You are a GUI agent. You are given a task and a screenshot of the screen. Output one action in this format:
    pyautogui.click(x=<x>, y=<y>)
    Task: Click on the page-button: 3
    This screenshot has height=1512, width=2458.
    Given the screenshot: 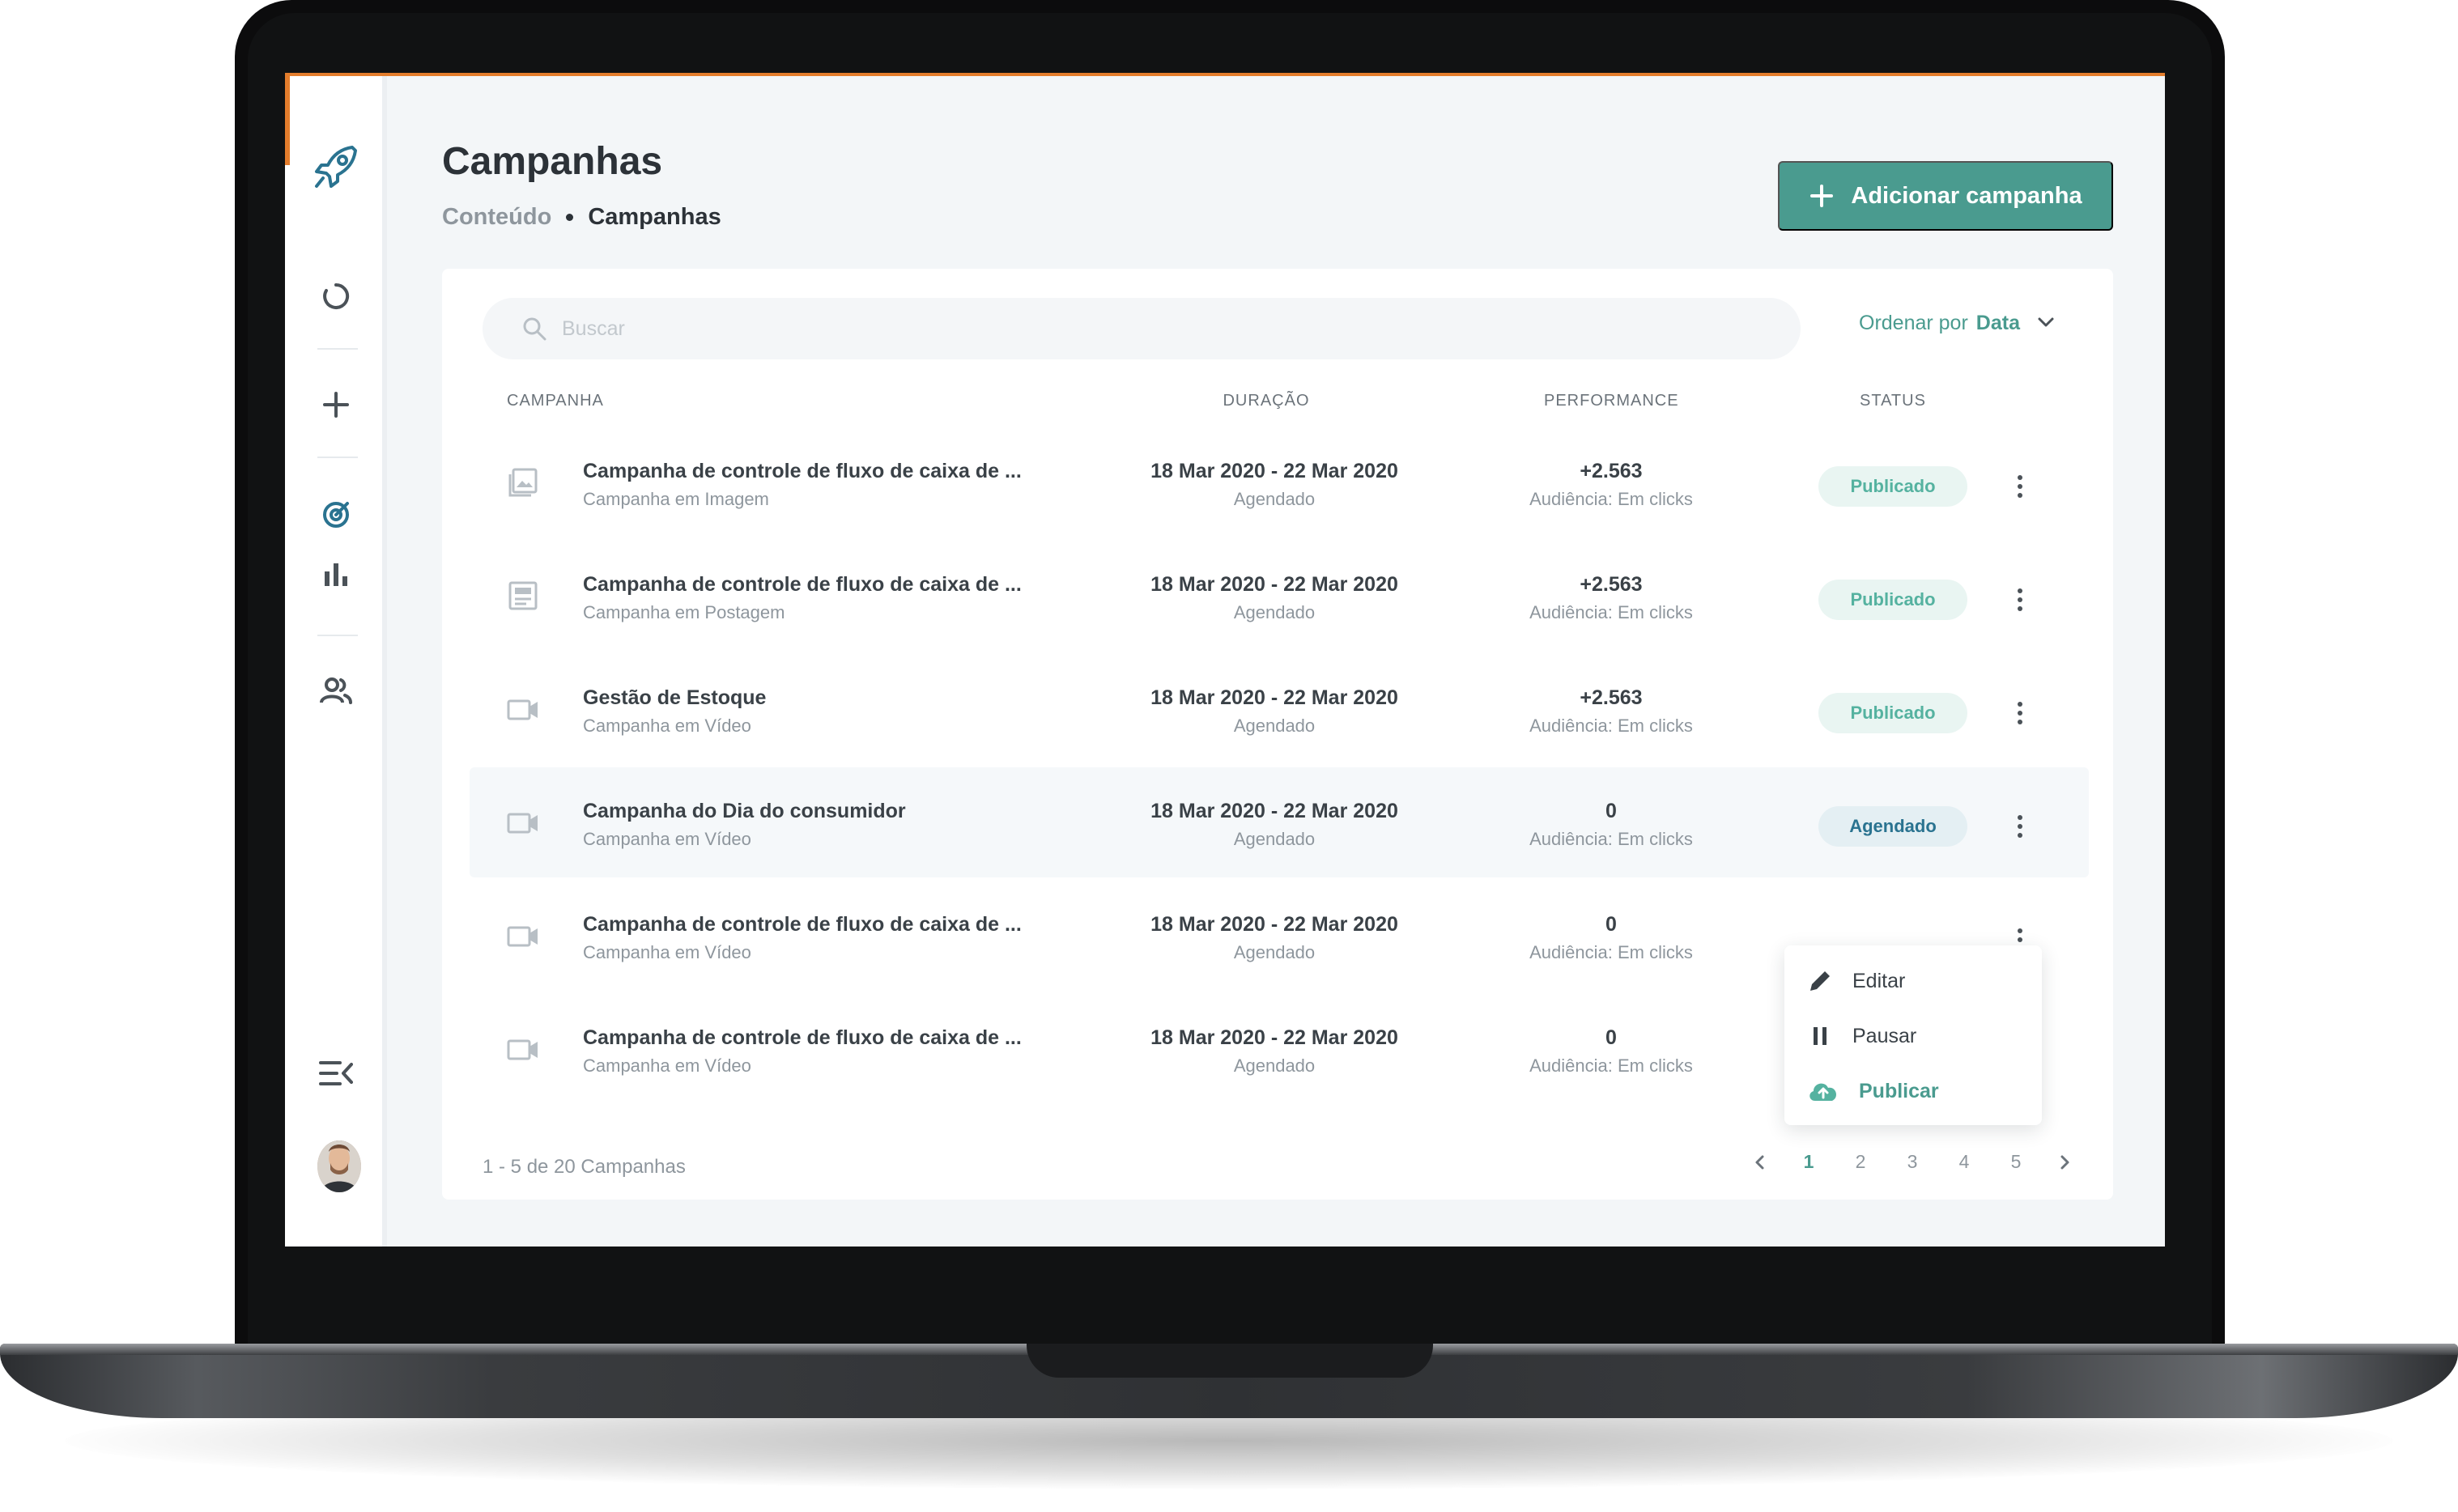 What is the action you would take?
    pyautogui.click(x=1912, y=1162)
    